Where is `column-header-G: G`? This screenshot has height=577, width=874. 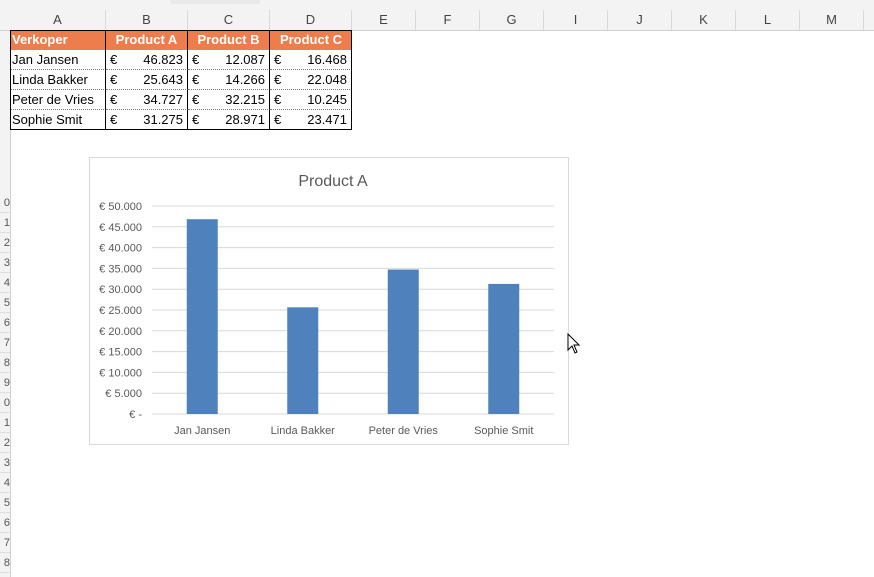
column-header-G: G is located at coordinates (512, 20).